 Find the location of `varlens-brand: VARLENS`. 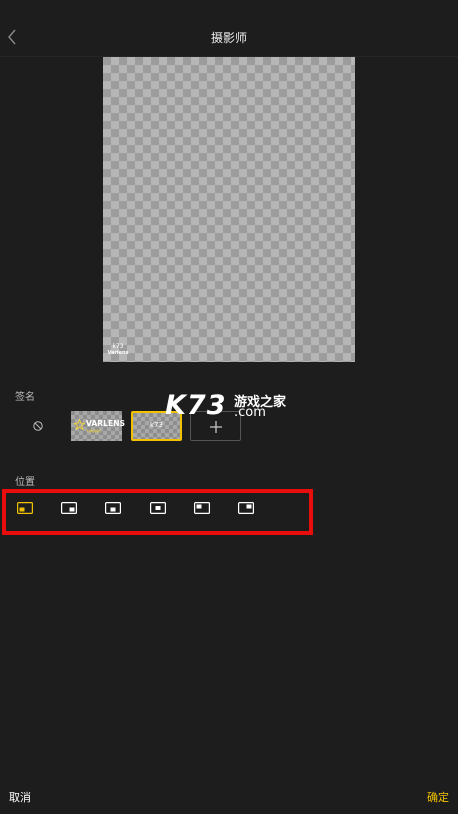

varlens-brand: VARLENS is located at coordinates (106, 423).